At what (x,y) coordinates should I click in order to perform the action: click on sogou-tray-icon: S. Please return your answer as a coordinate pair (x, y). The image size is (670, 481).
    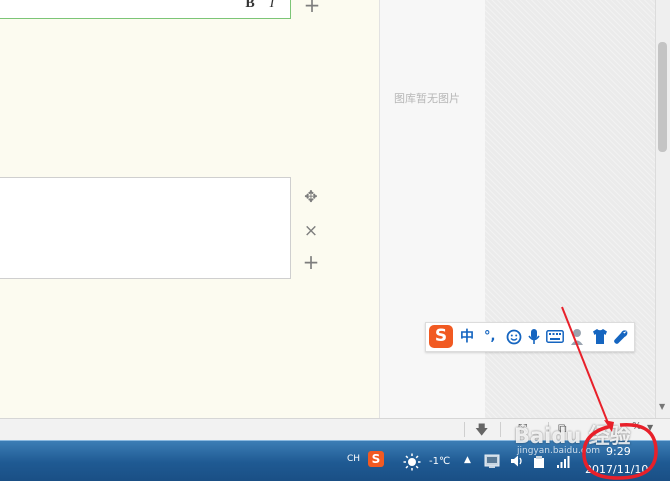
    Looking at the image, I should click on (376, 459).